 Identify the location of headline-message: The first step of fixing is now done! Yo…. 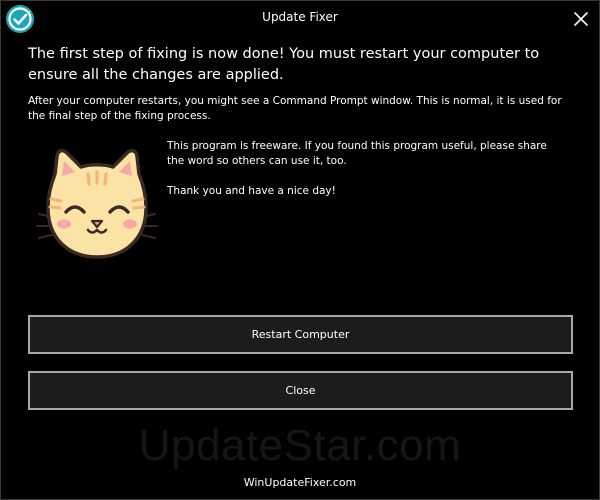
(284, 64).